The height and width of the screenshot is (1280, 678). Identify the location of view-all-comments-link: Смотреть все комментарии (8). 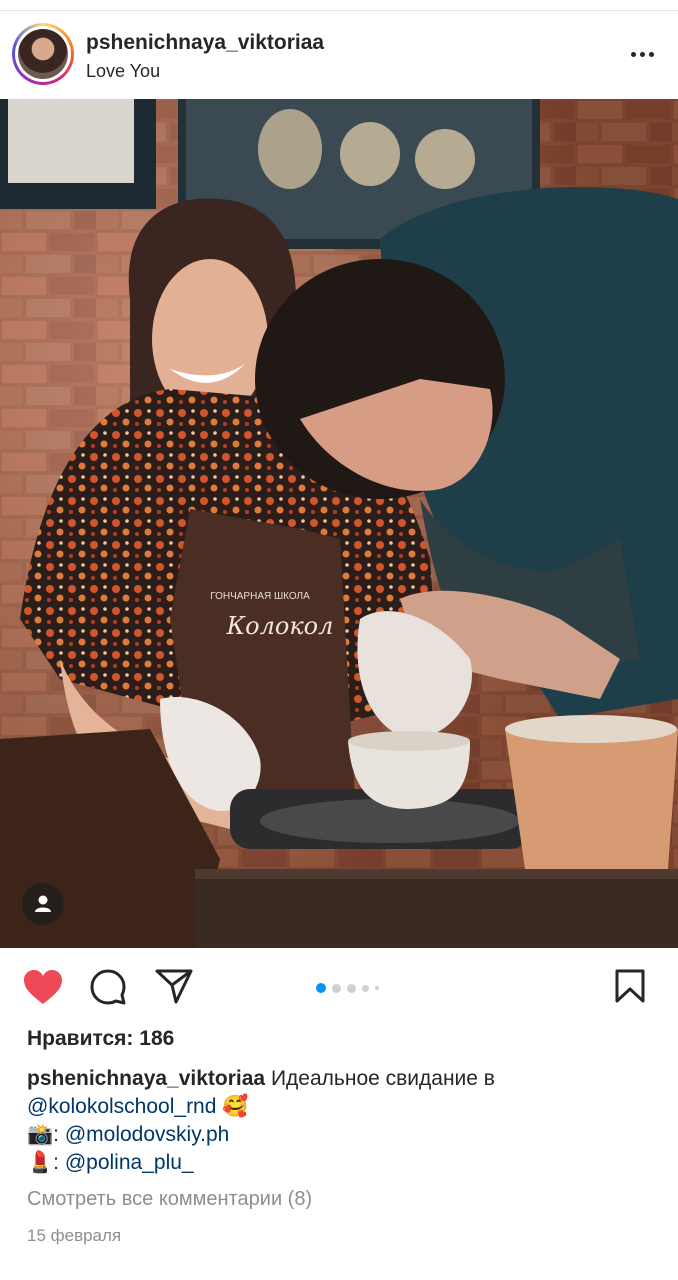
(169, 1199).